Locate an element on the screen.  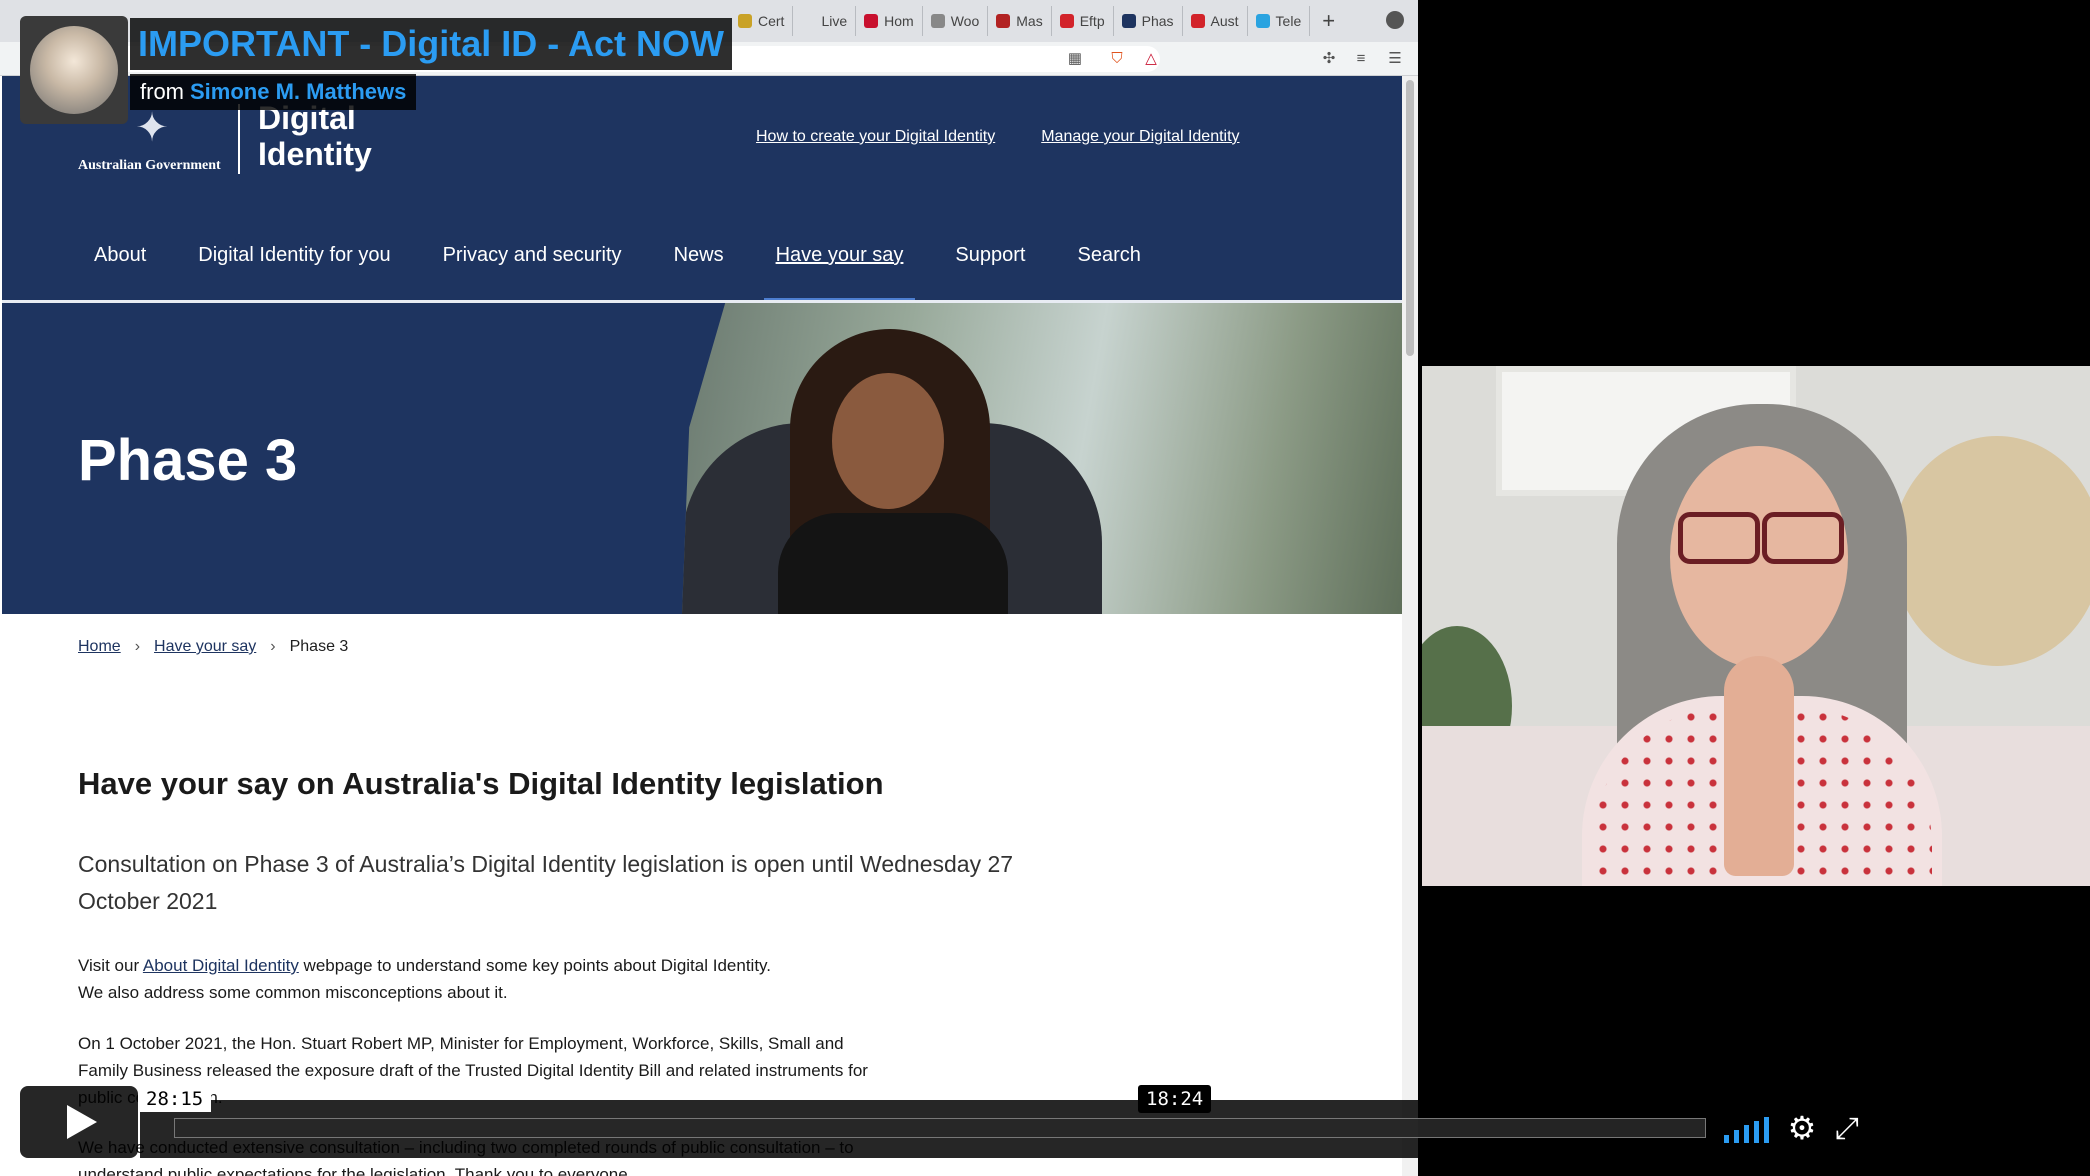
extensions-puzzle-icon: ✣ is located at coordinates (1329, 59).